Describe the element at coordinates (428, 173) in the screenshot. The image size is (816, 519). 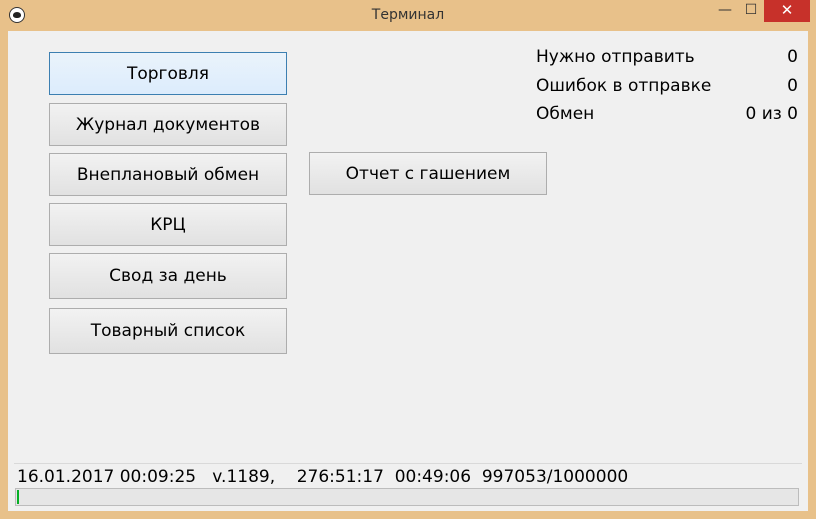
I see `z-report-button: Отчет с гашением` at that location.